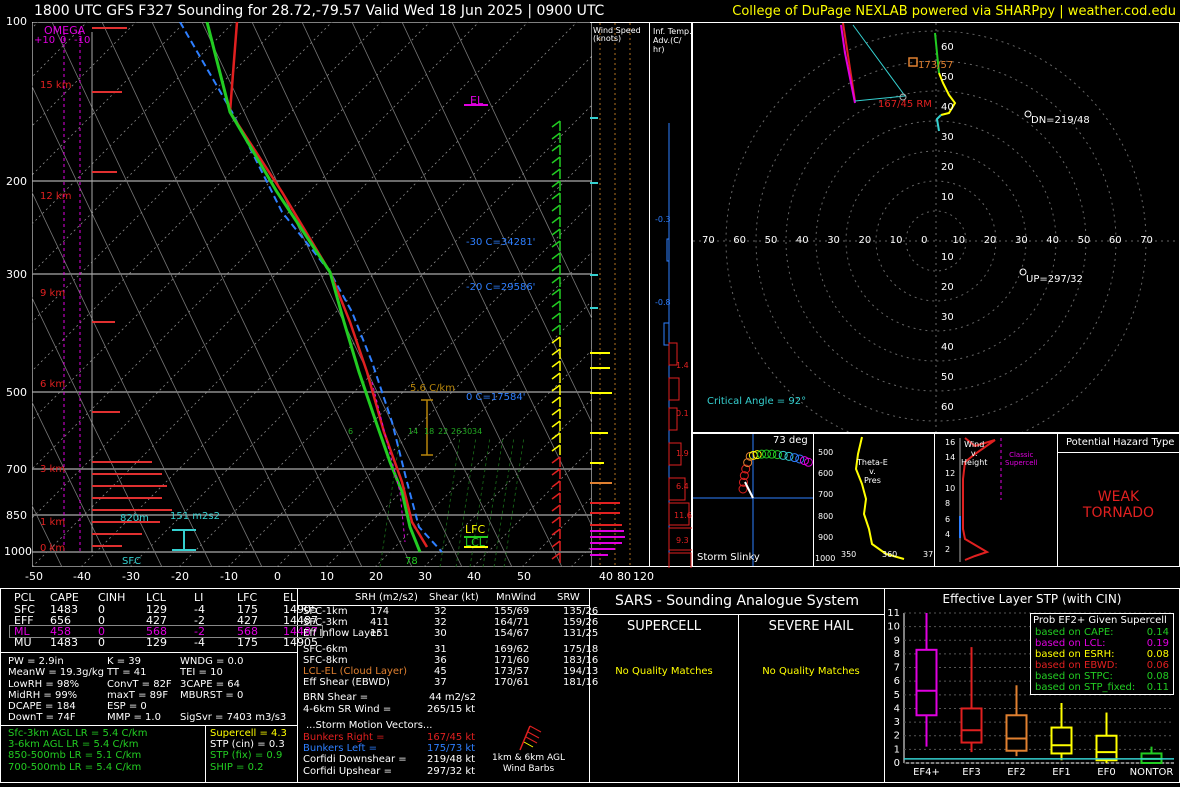 The image size is (1180, 787). Describe the element at coordinates (950, 458) in the screenshot. I see `wh-tick: 14` at that location.